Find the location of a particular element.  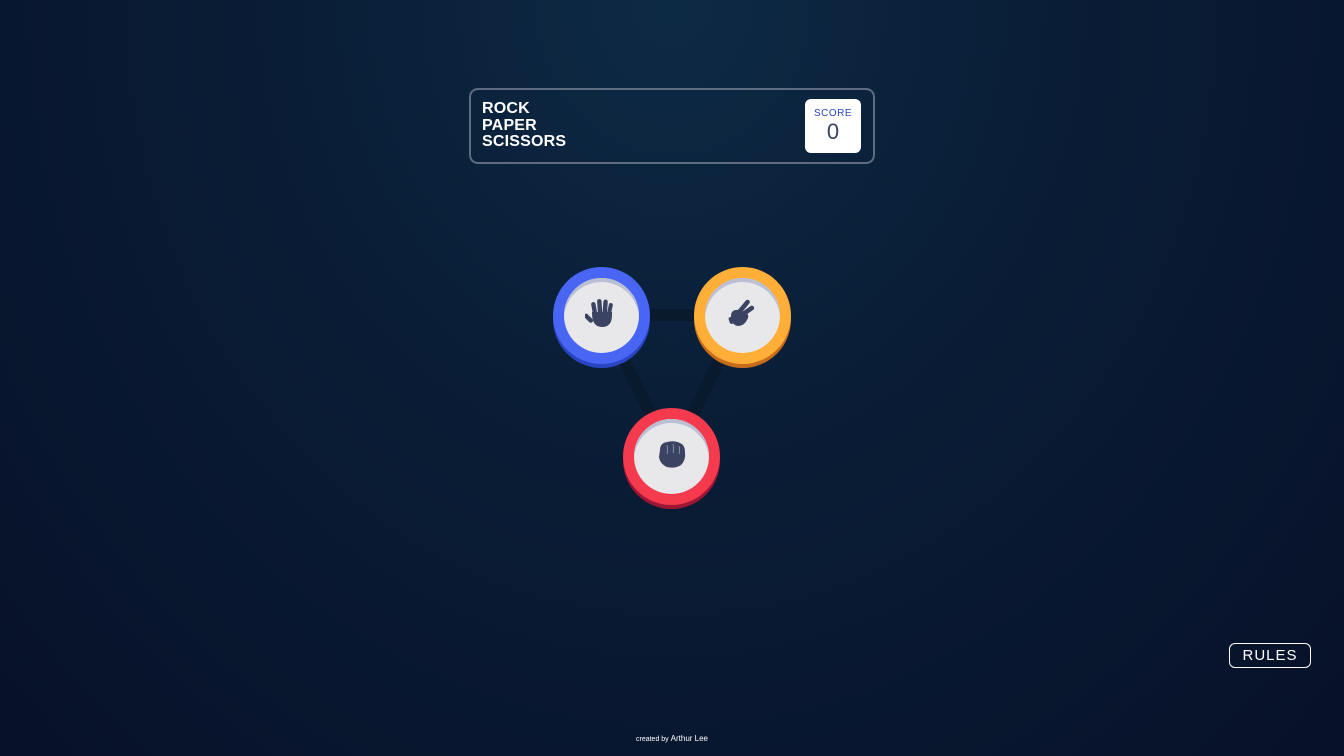

hand-paper-icon is located at coordinates (601, 315).